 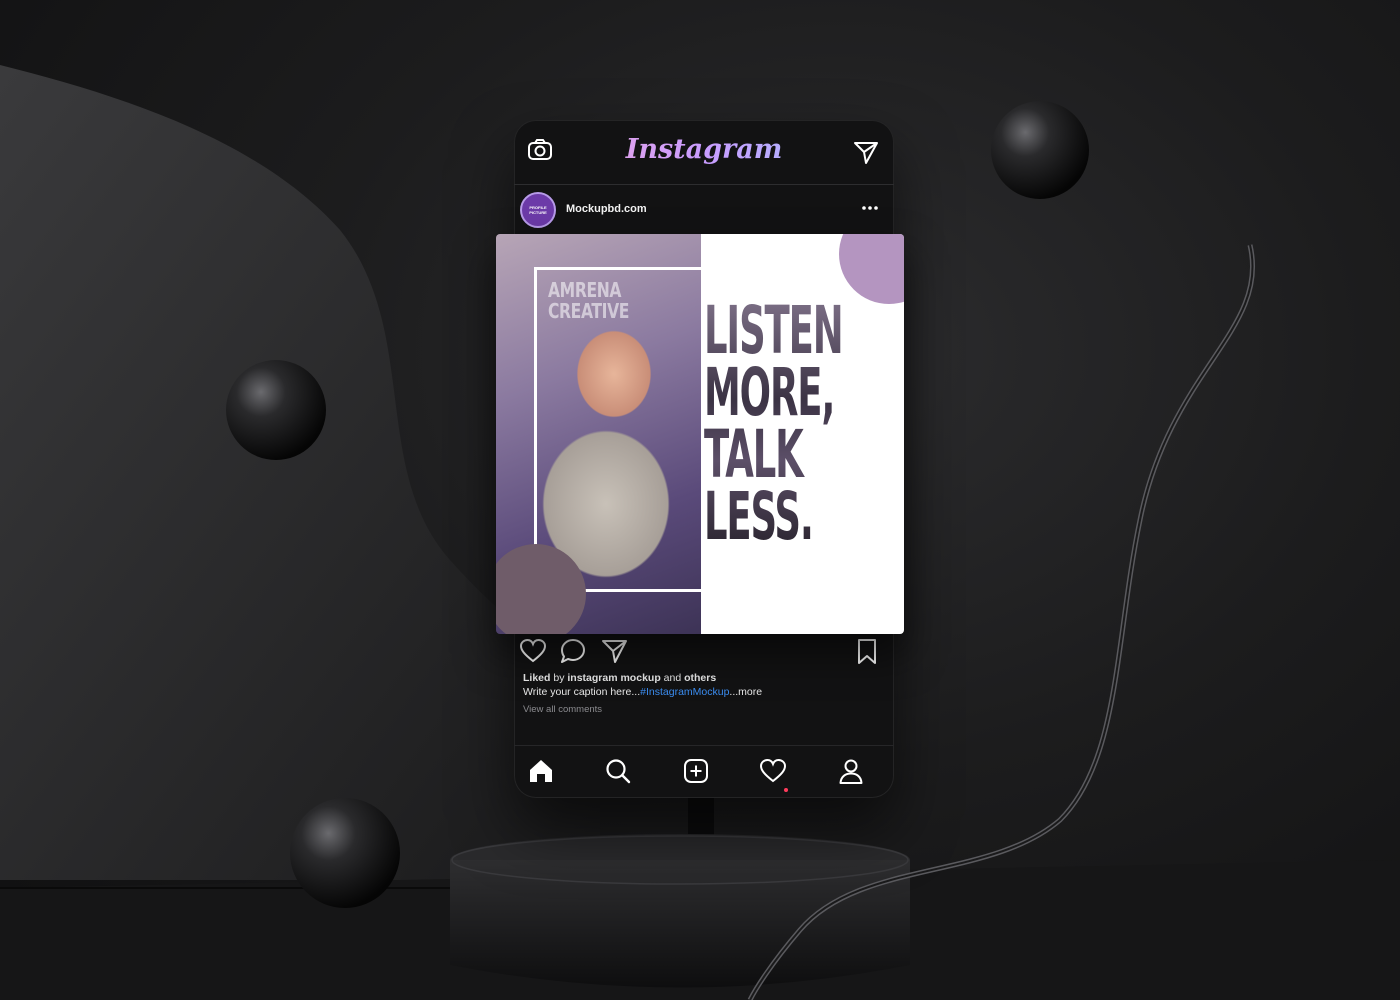 I want to click on caption-hashtag: #InstagramMockup, so click(x=684, y=692).